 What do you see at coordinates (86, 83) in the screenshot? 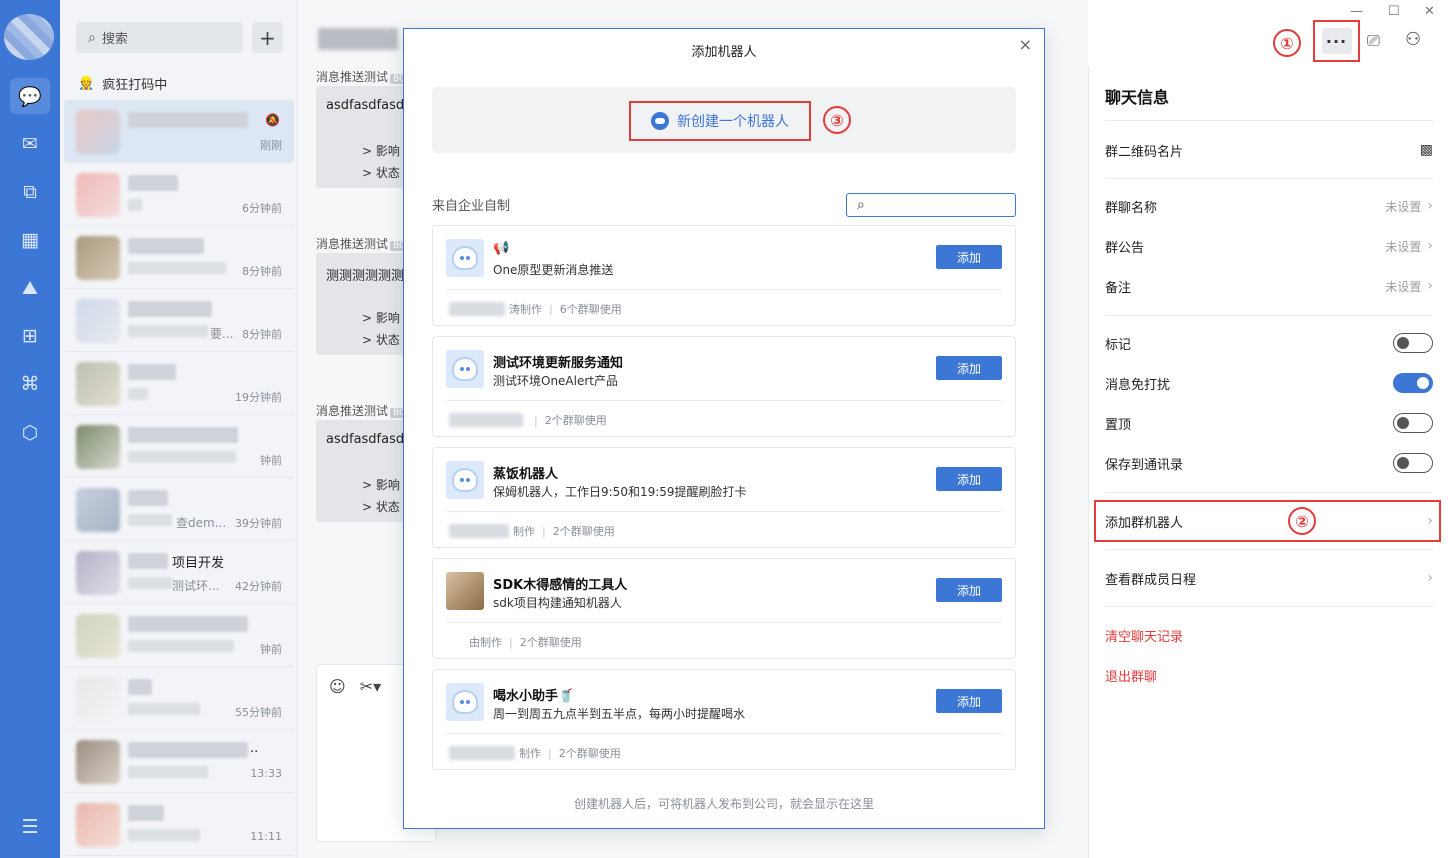
I see `worker-icon: 👷` at bounding box center [86, 83].